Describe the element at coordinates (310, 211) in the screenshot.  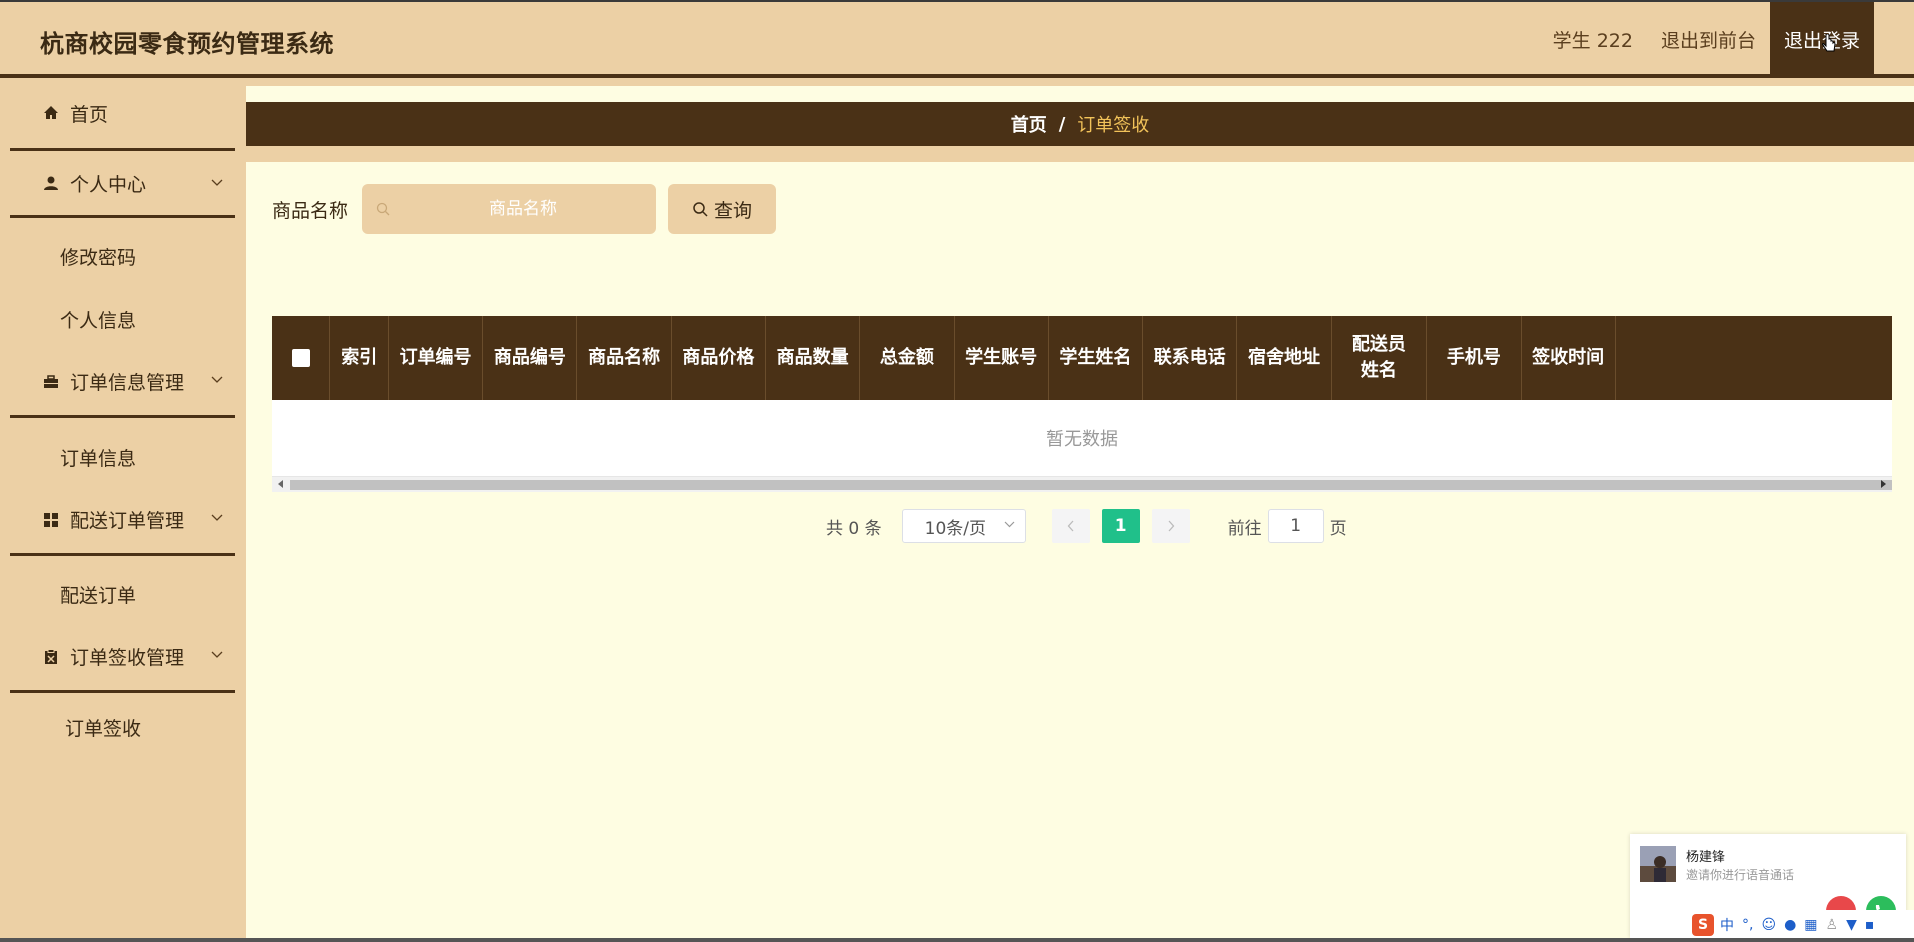
I see `search-label: 商品名称` at that location.